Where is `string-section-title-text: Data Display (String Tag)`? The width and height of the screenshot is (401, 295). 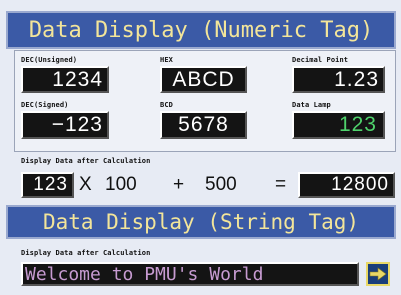
string-section-title-text: Data Display (String Tag) is located at coordinates (201, 222).